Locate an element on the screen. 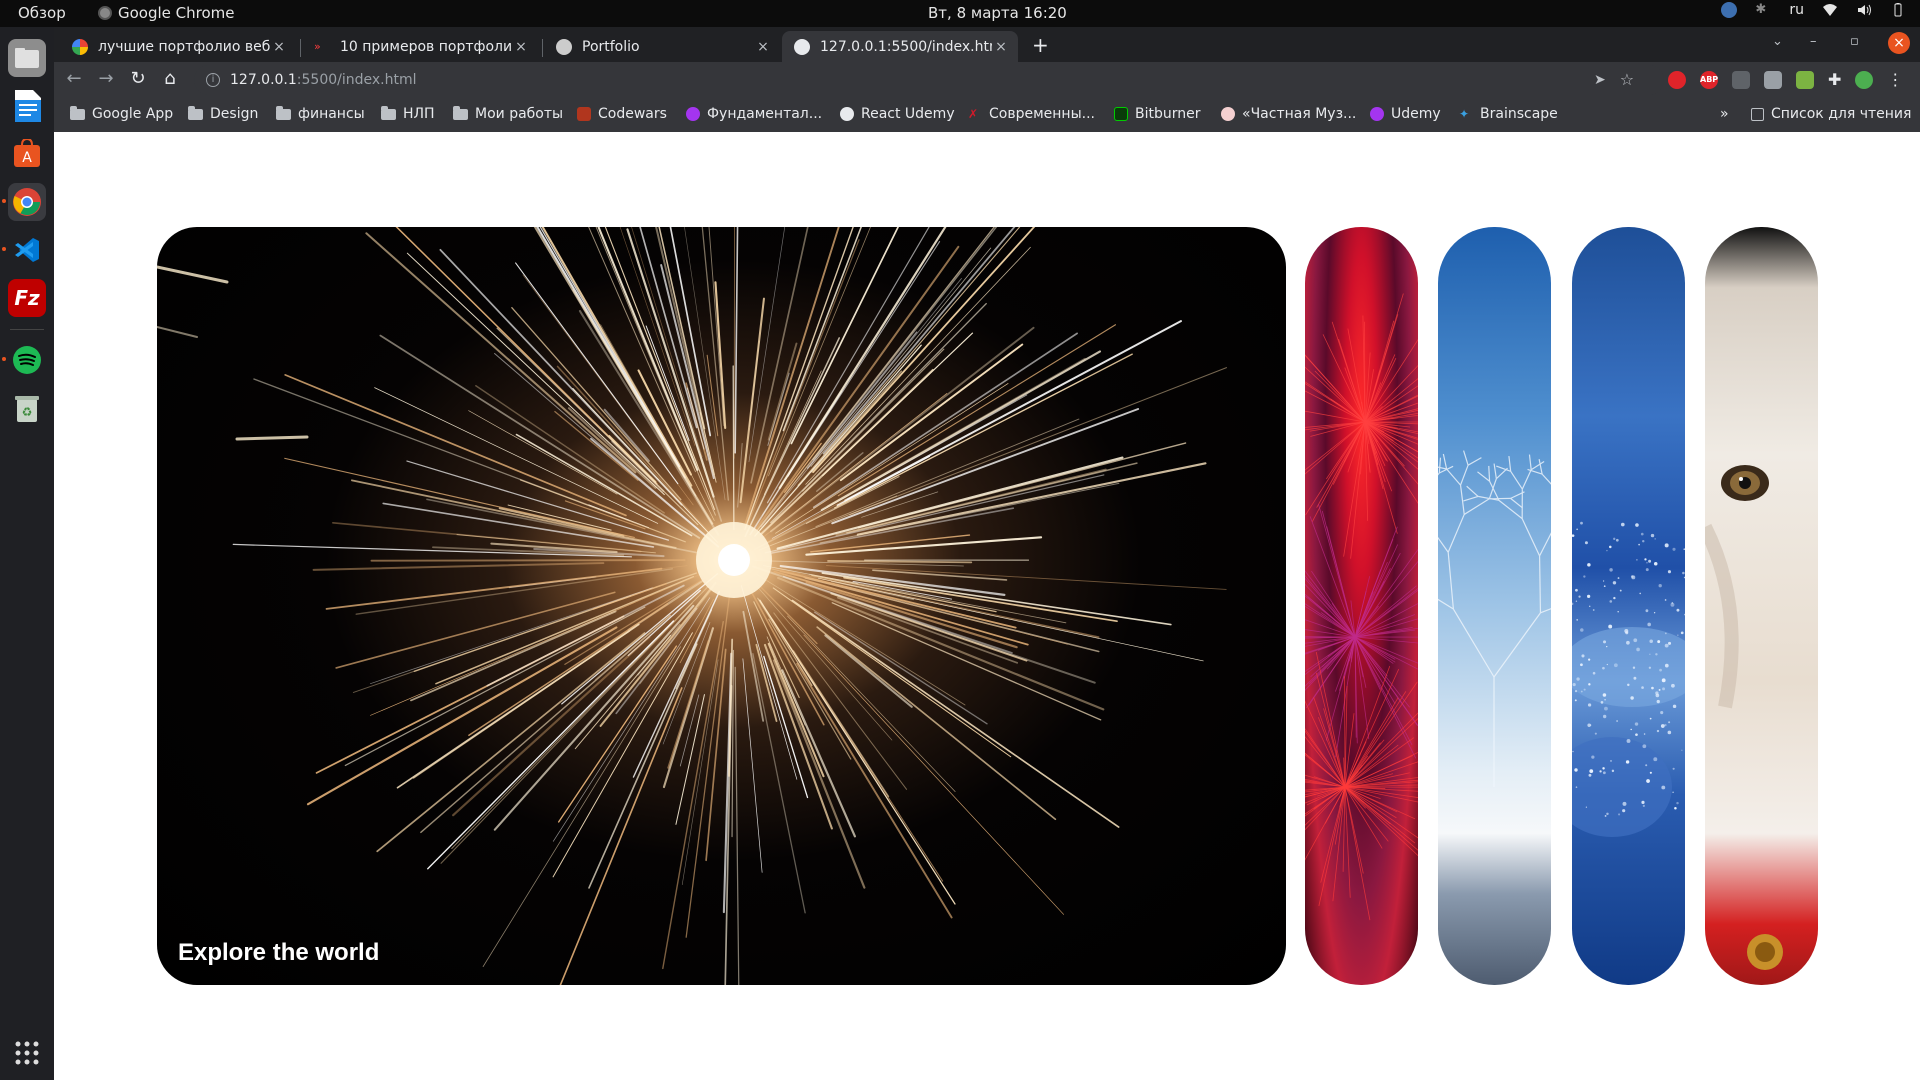 This screenshot has height=1080, width=1920. extension-gray-icon is located at coordinates (1773, 79).